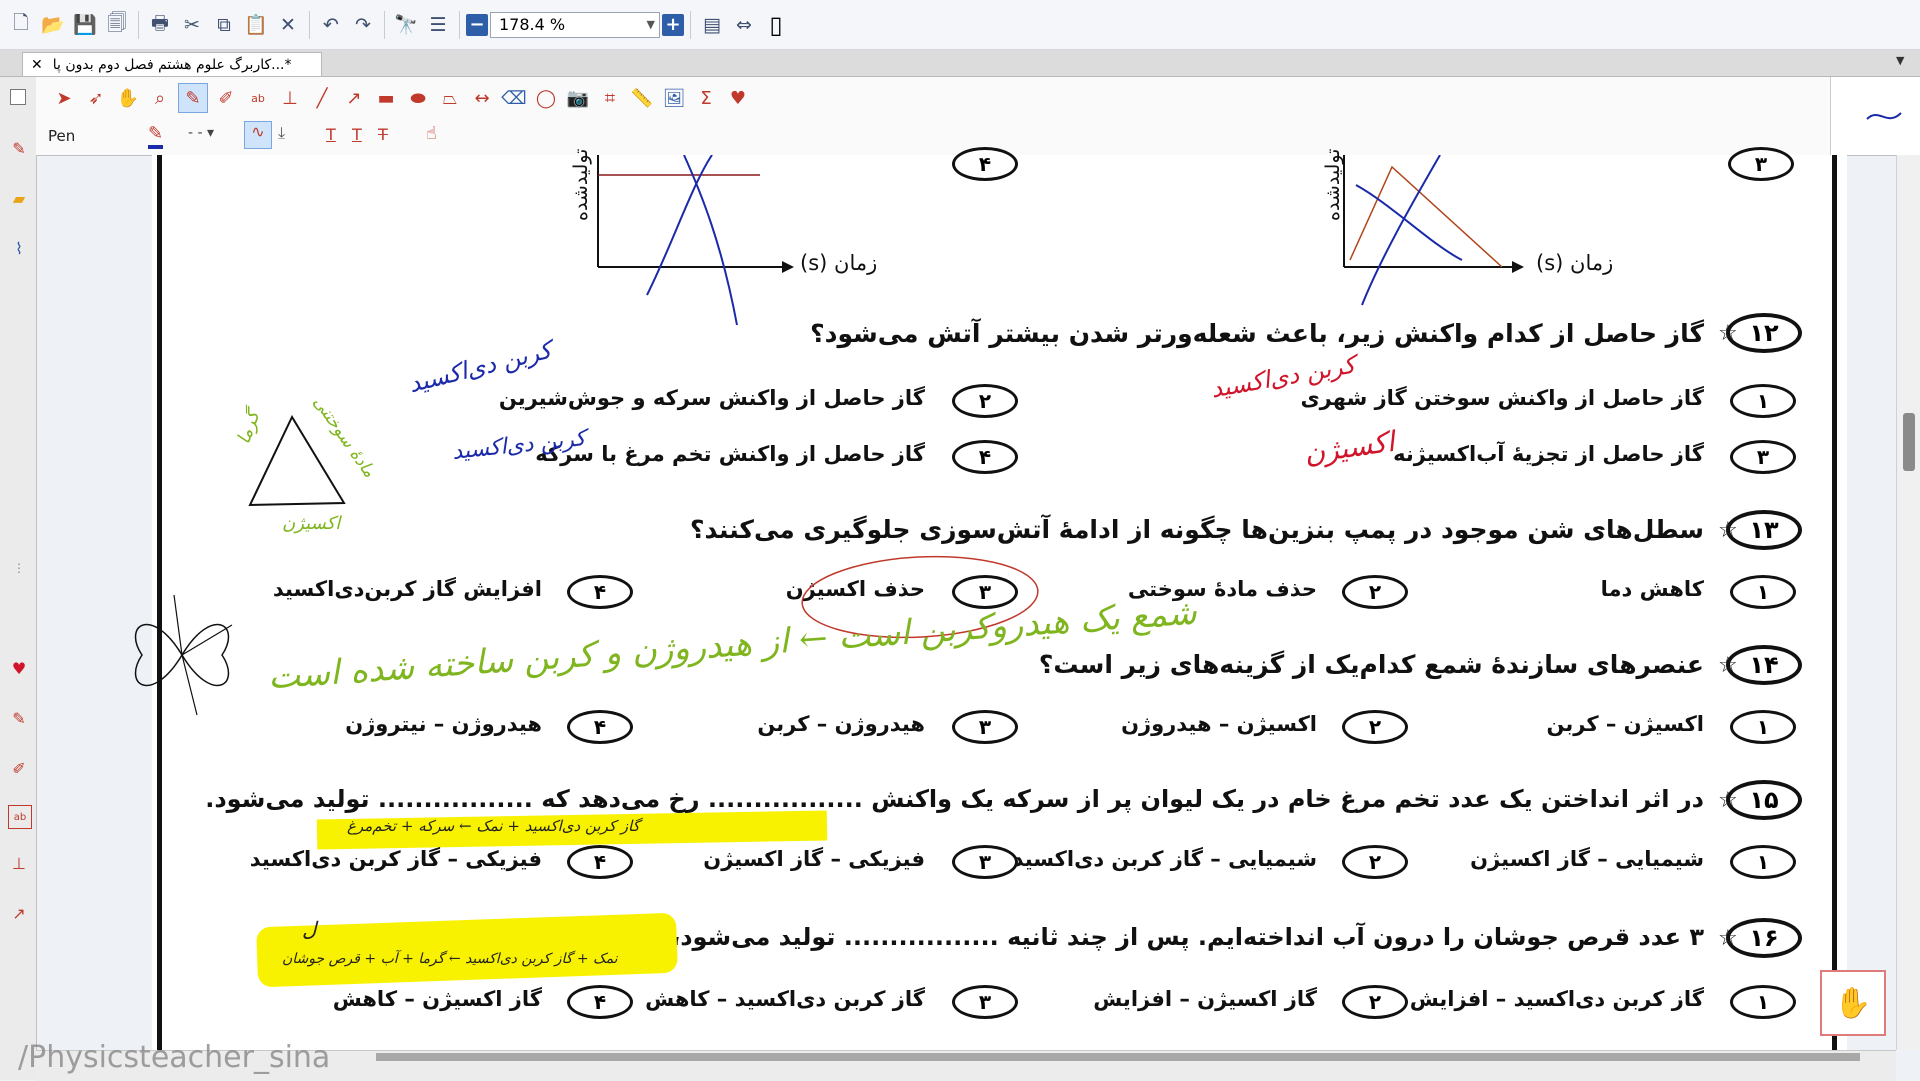 This screenshot has height=1081, width=1920. I want to click on stamp-tool-icon: ⊥, so click(290, 98).